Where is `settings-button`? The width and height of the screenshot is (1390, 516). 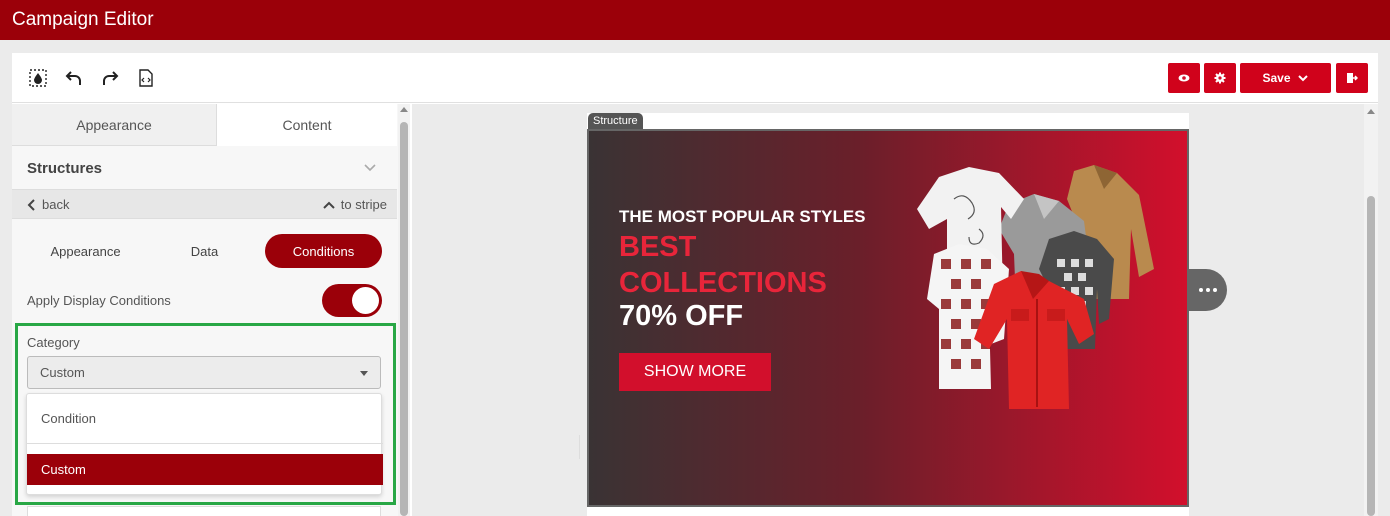 settings-button is located at coordinates (1220, 78).